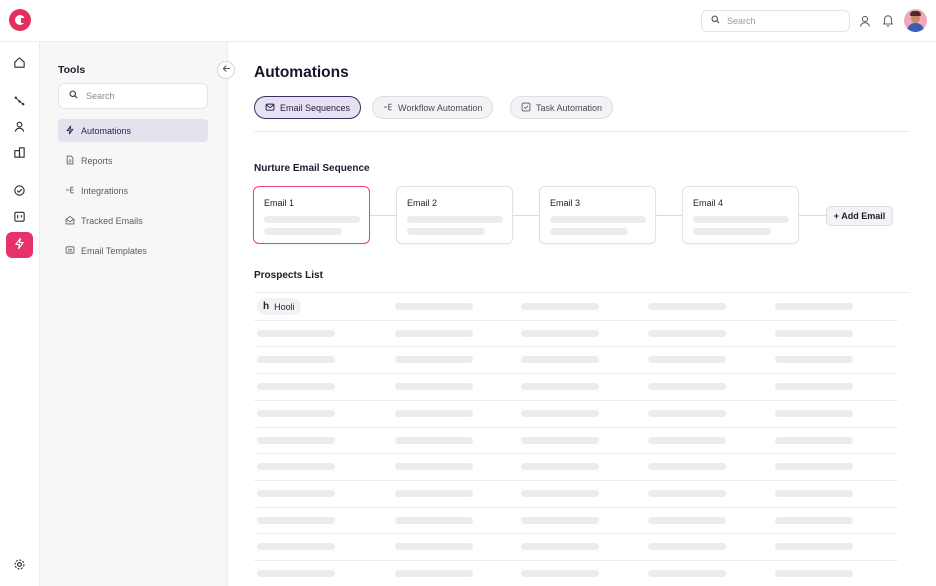  What do you see at coordinates (308, 107) in the screenshot?
I see `tab-email-sequences: Email Sequences` at bounding box center [308, 107].